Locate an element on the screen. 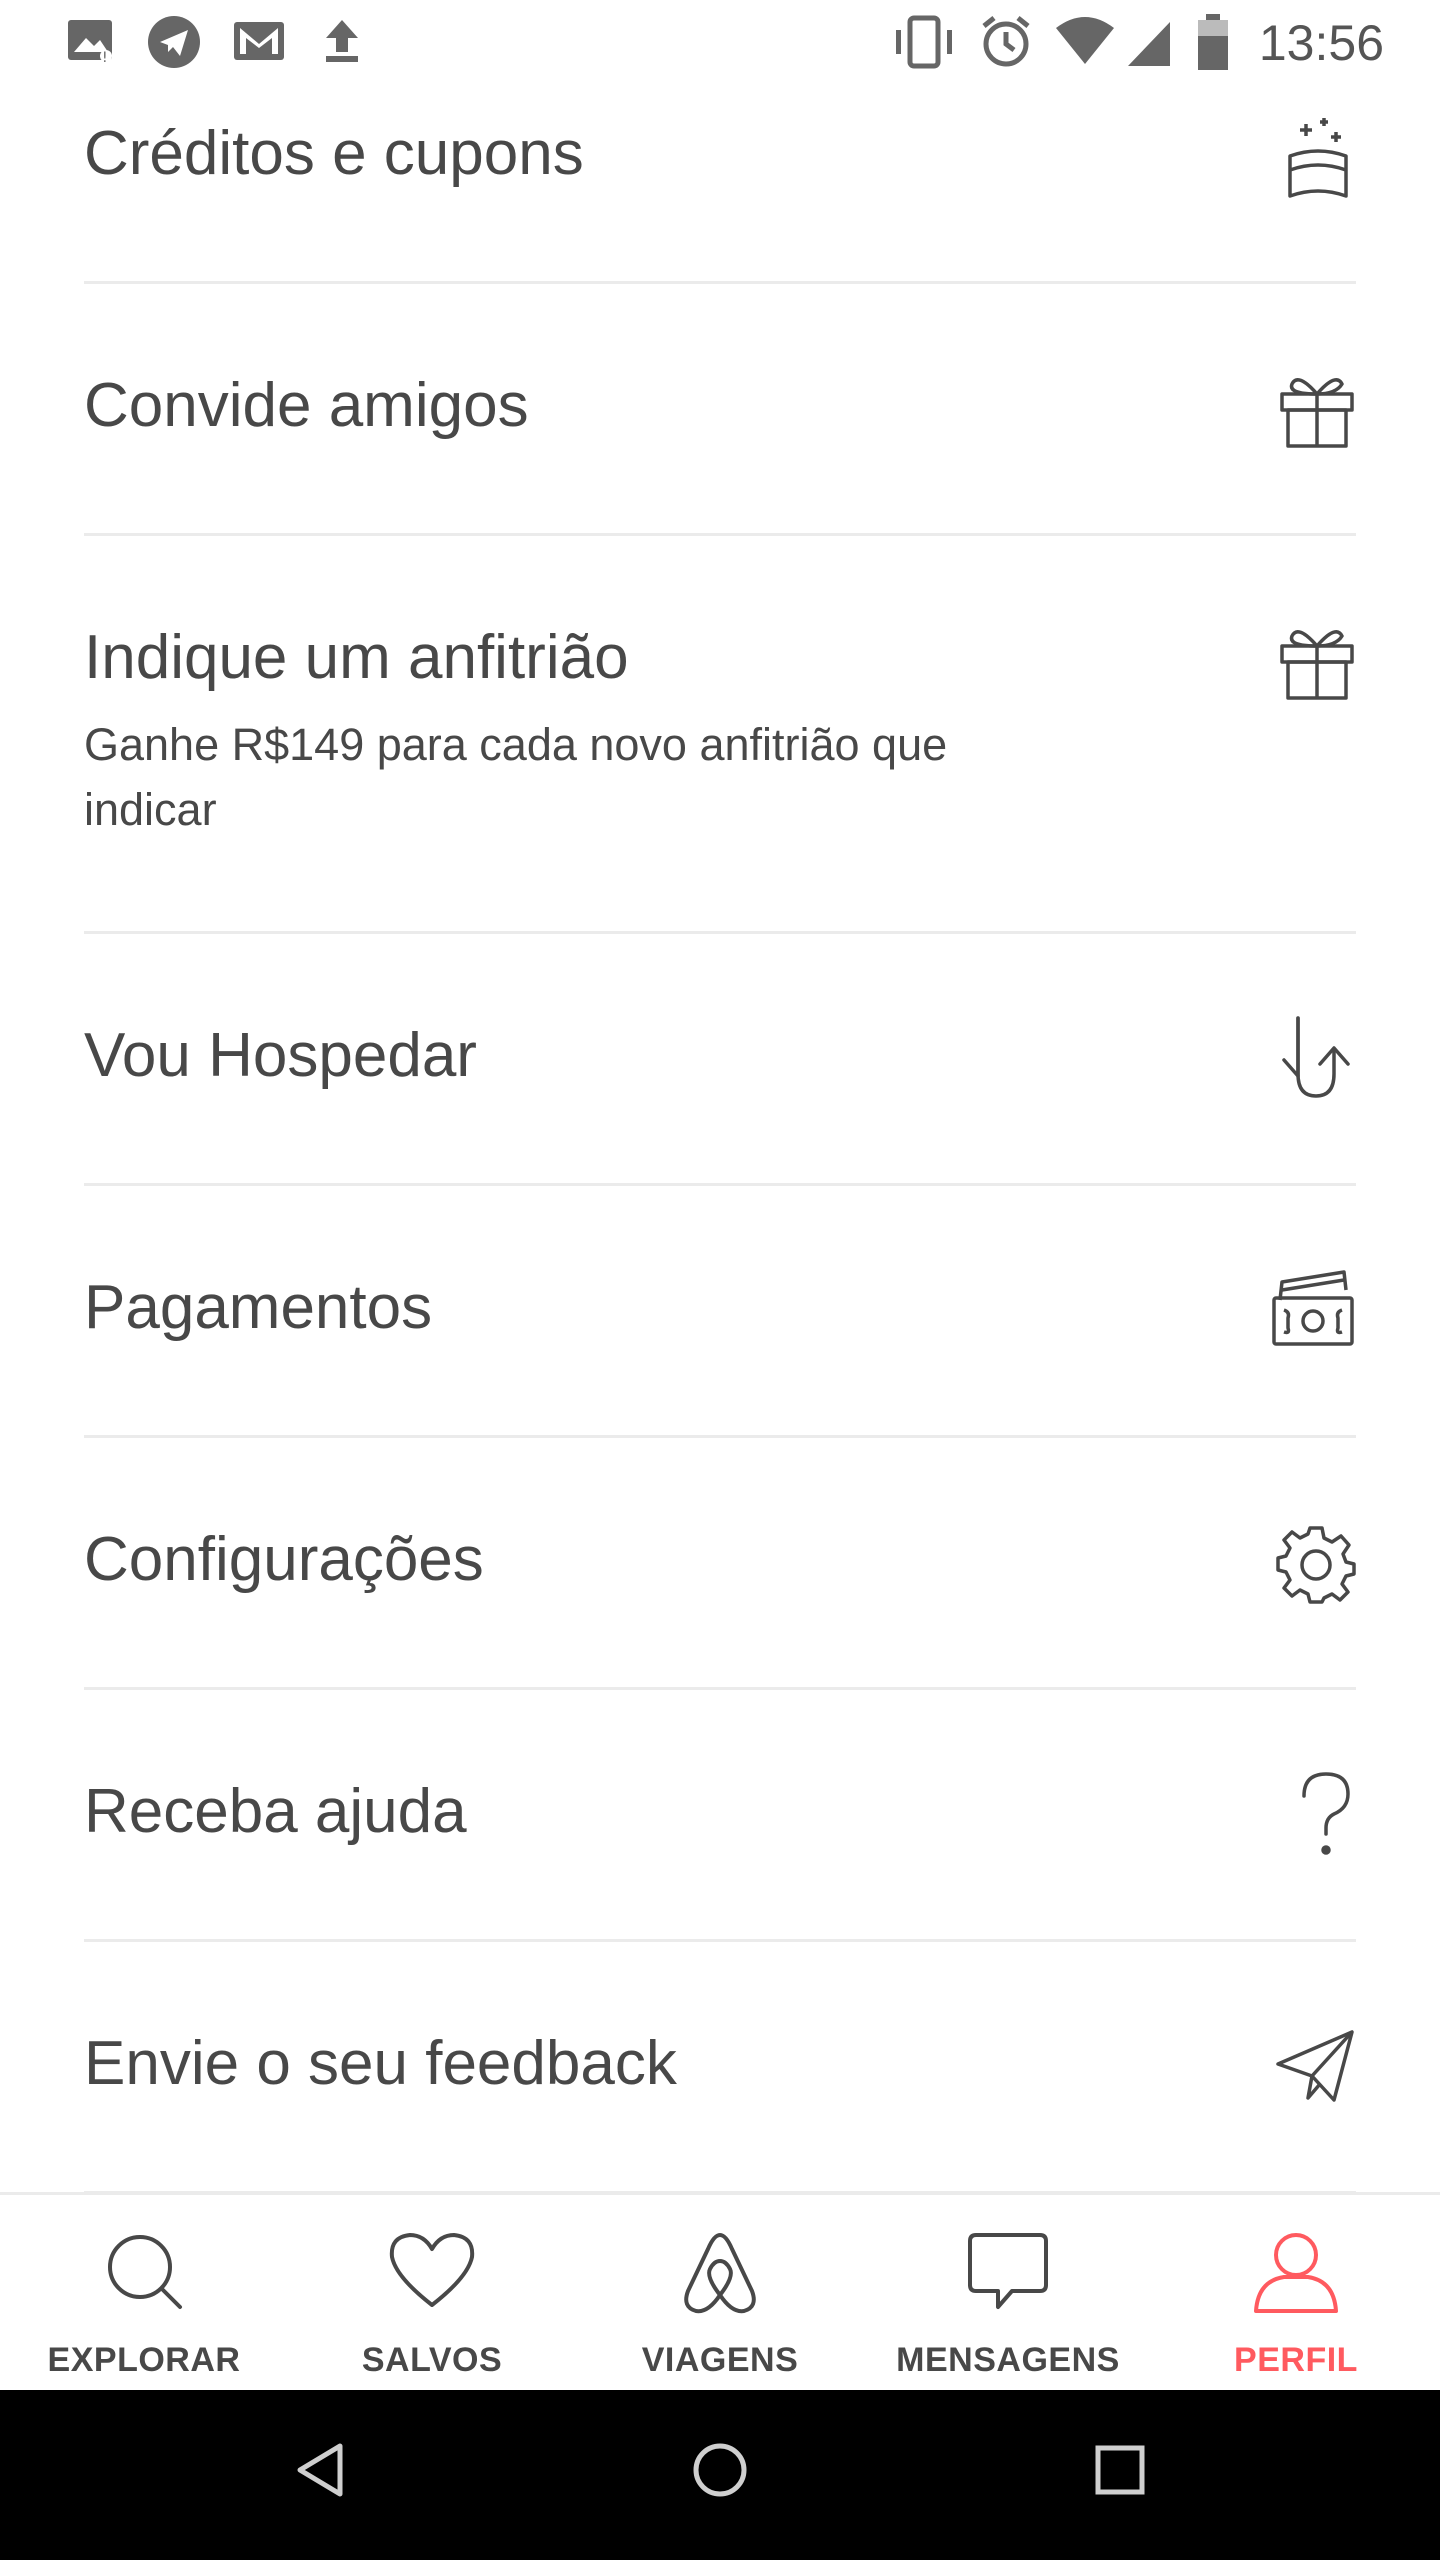 The width and height of the screenshot is (1440, 2560). status-bar: ! 13:56 is located at coordinates (720, 43).